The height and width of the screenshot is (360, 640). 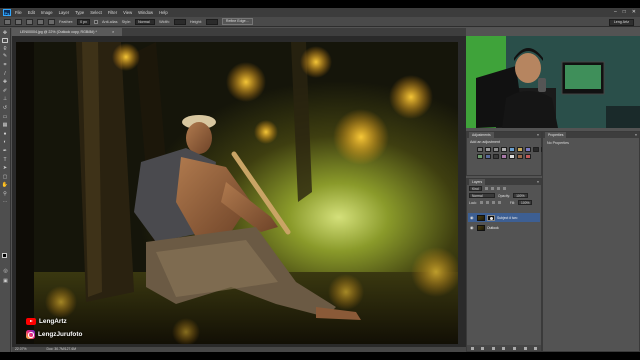 What do you see at coordinates (211, 21) in the screenshot?
I see `height-input` at bounding box center [211, 21].